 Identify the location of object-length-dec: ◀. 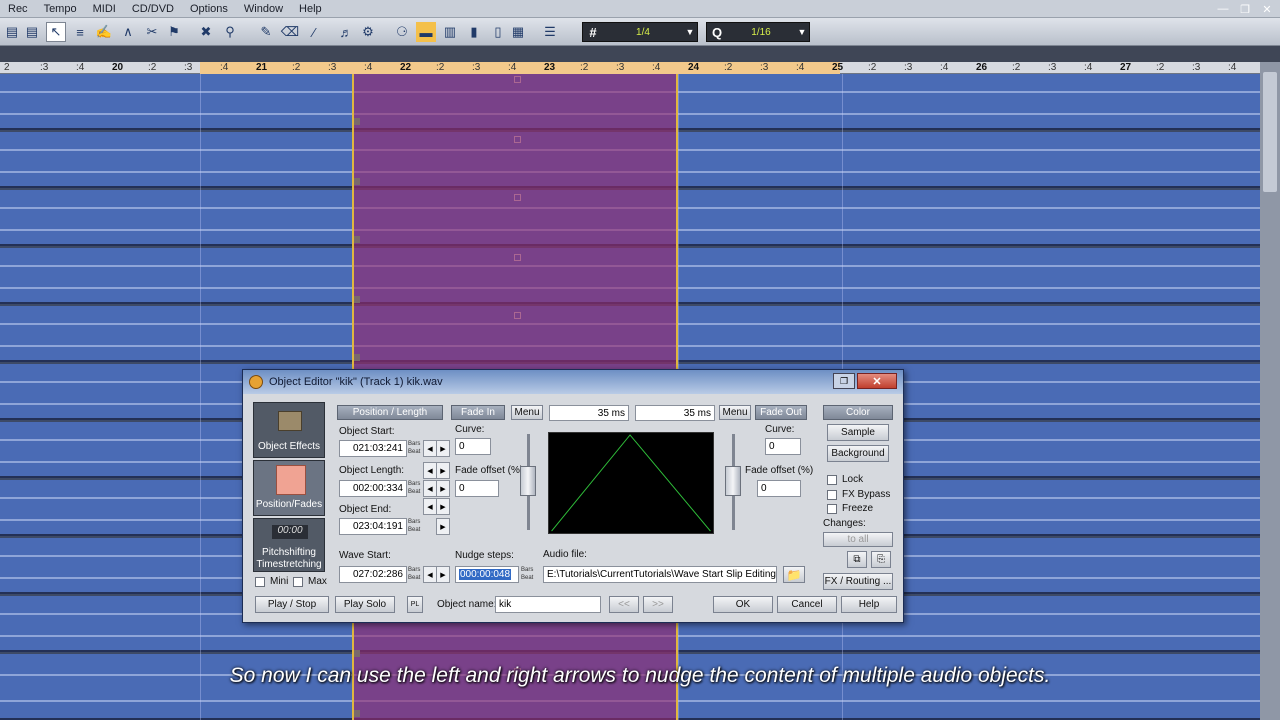
(430, 488).